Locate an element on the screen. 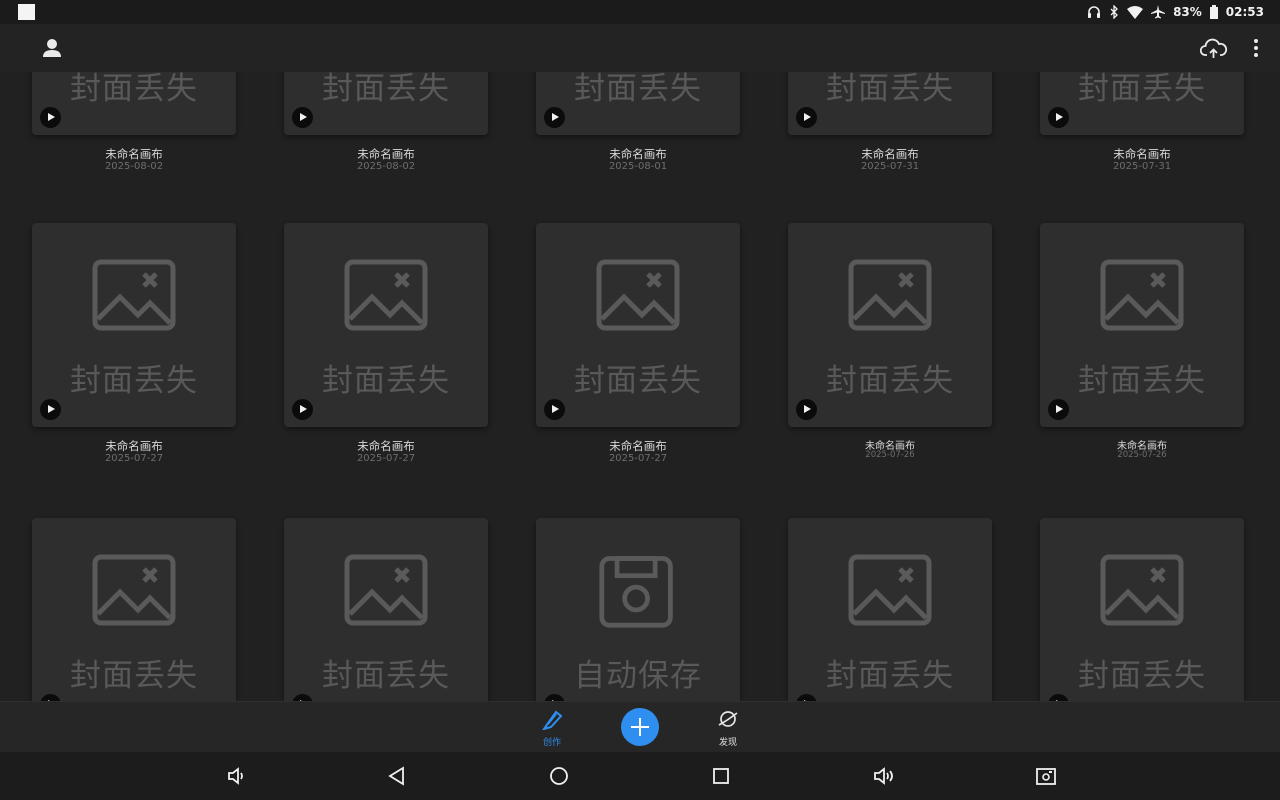  recents-square-icon is located at coordinates (721, 776).